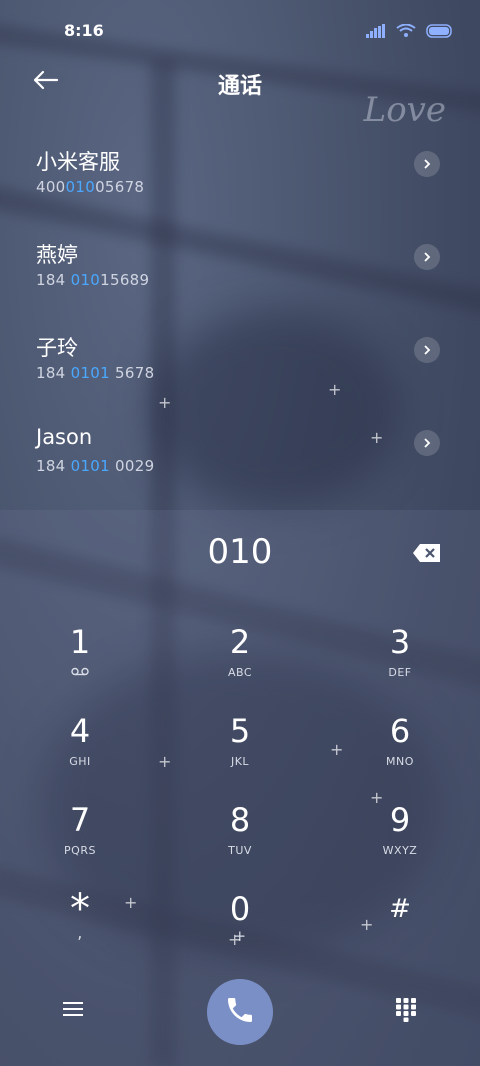 The height and width of the screenshot is (1066, 480). What do you see at coordinates (240, 751) in the screenshot?
I see `dial-key-5: 5 JKL` at bounding box center [240, 751].